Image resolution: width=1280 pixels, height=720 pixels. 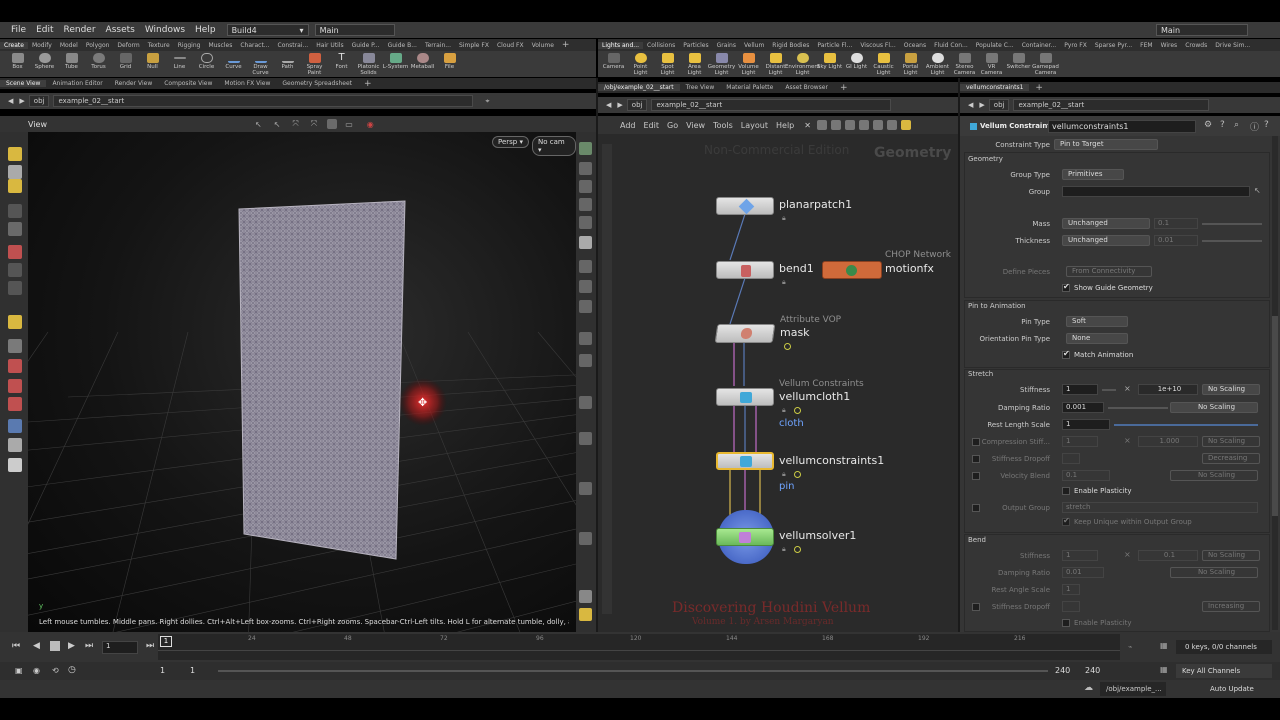 What do you see at coordinates (721, 63) in the screenshot?
I see `geometry-light-tool: Geometry Light` at bounding box center [721, 63].